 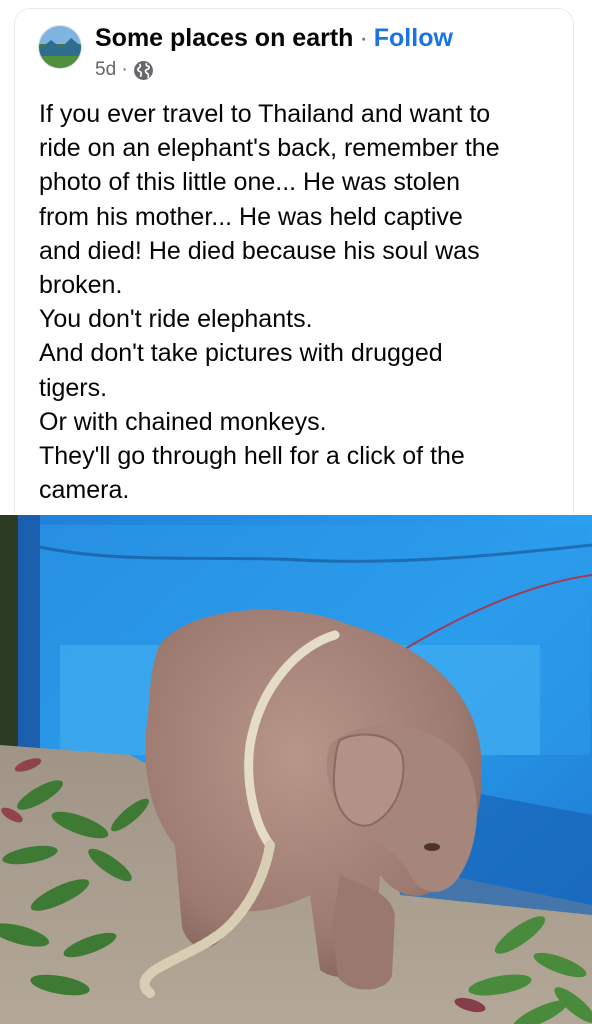 What do you see at coordinates (111, 70) in the screenshot?
I see `post-timestamp: 5d ·` at bounding box center [111, 70].